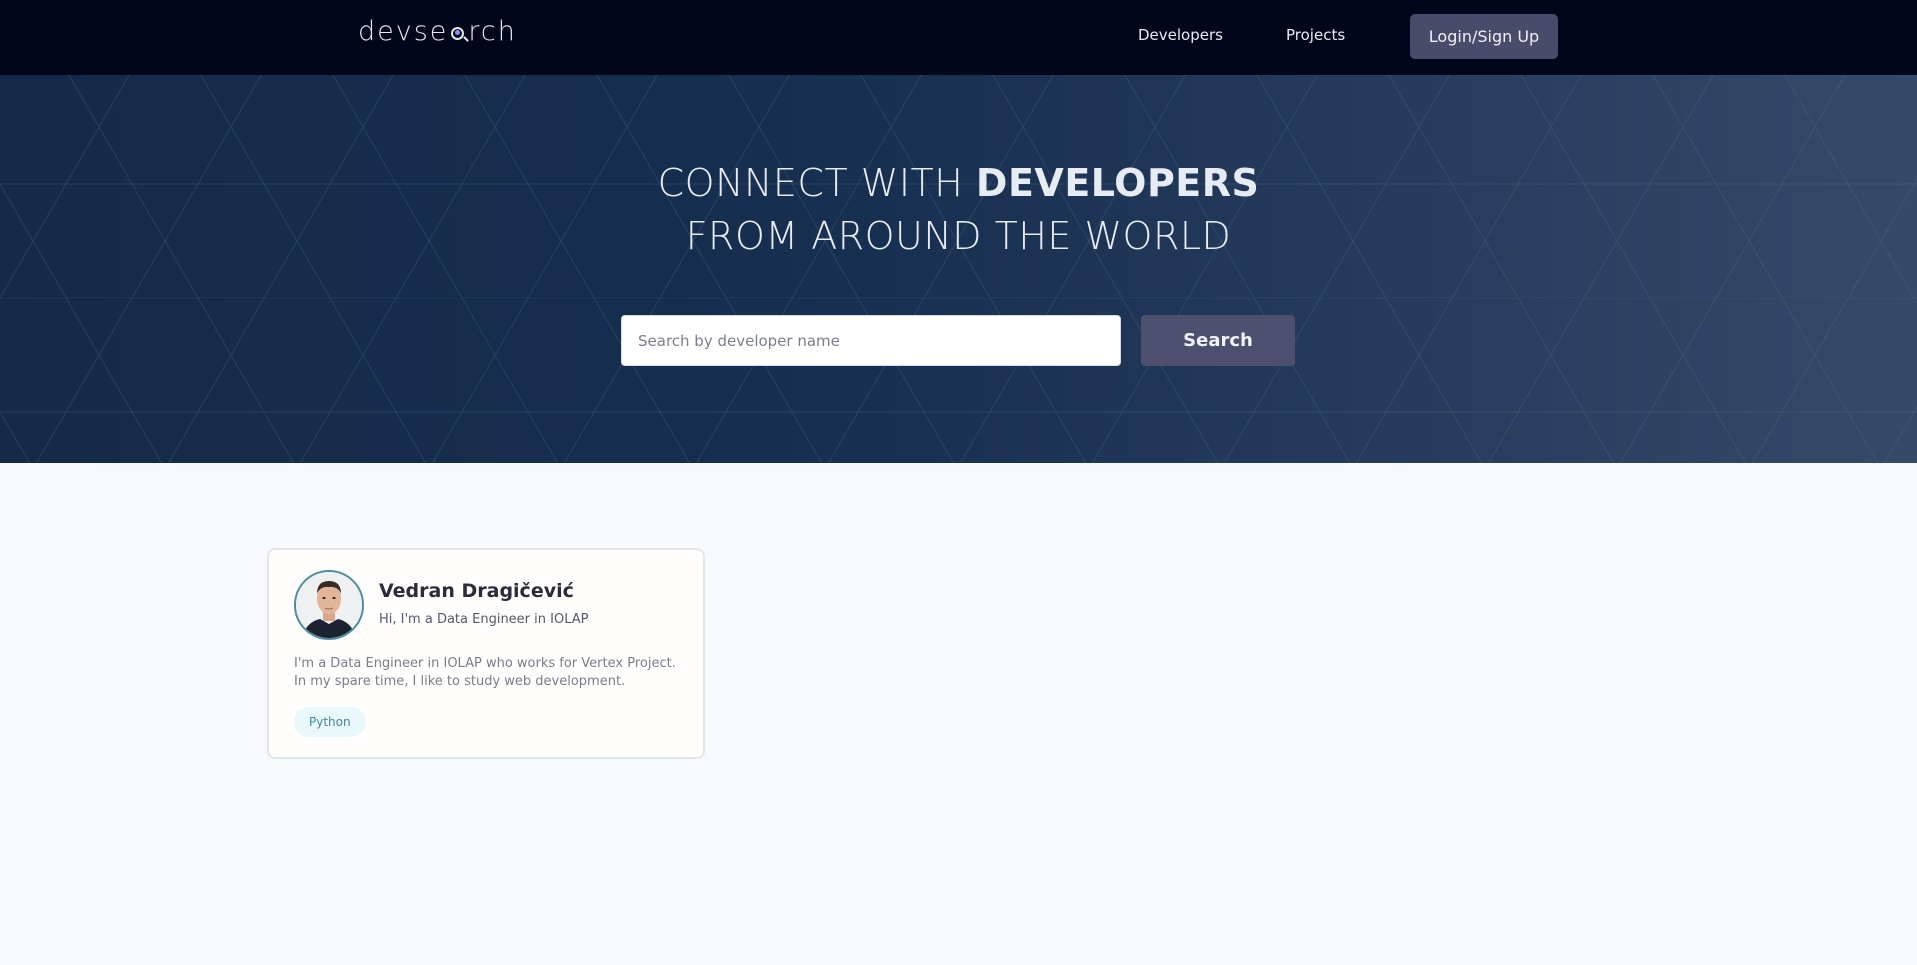 The image size is (1917, 965). Describe the element at coordinates (492, 31) in the screenshot. I see `logo-text-end: rch` at that location.